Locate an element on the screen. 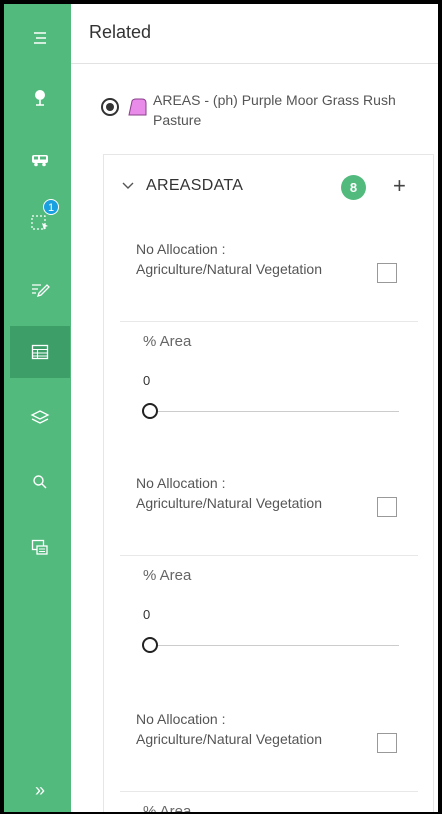 The image size is (442, 814). panel-header: Related is located at coordinates (254, 34).